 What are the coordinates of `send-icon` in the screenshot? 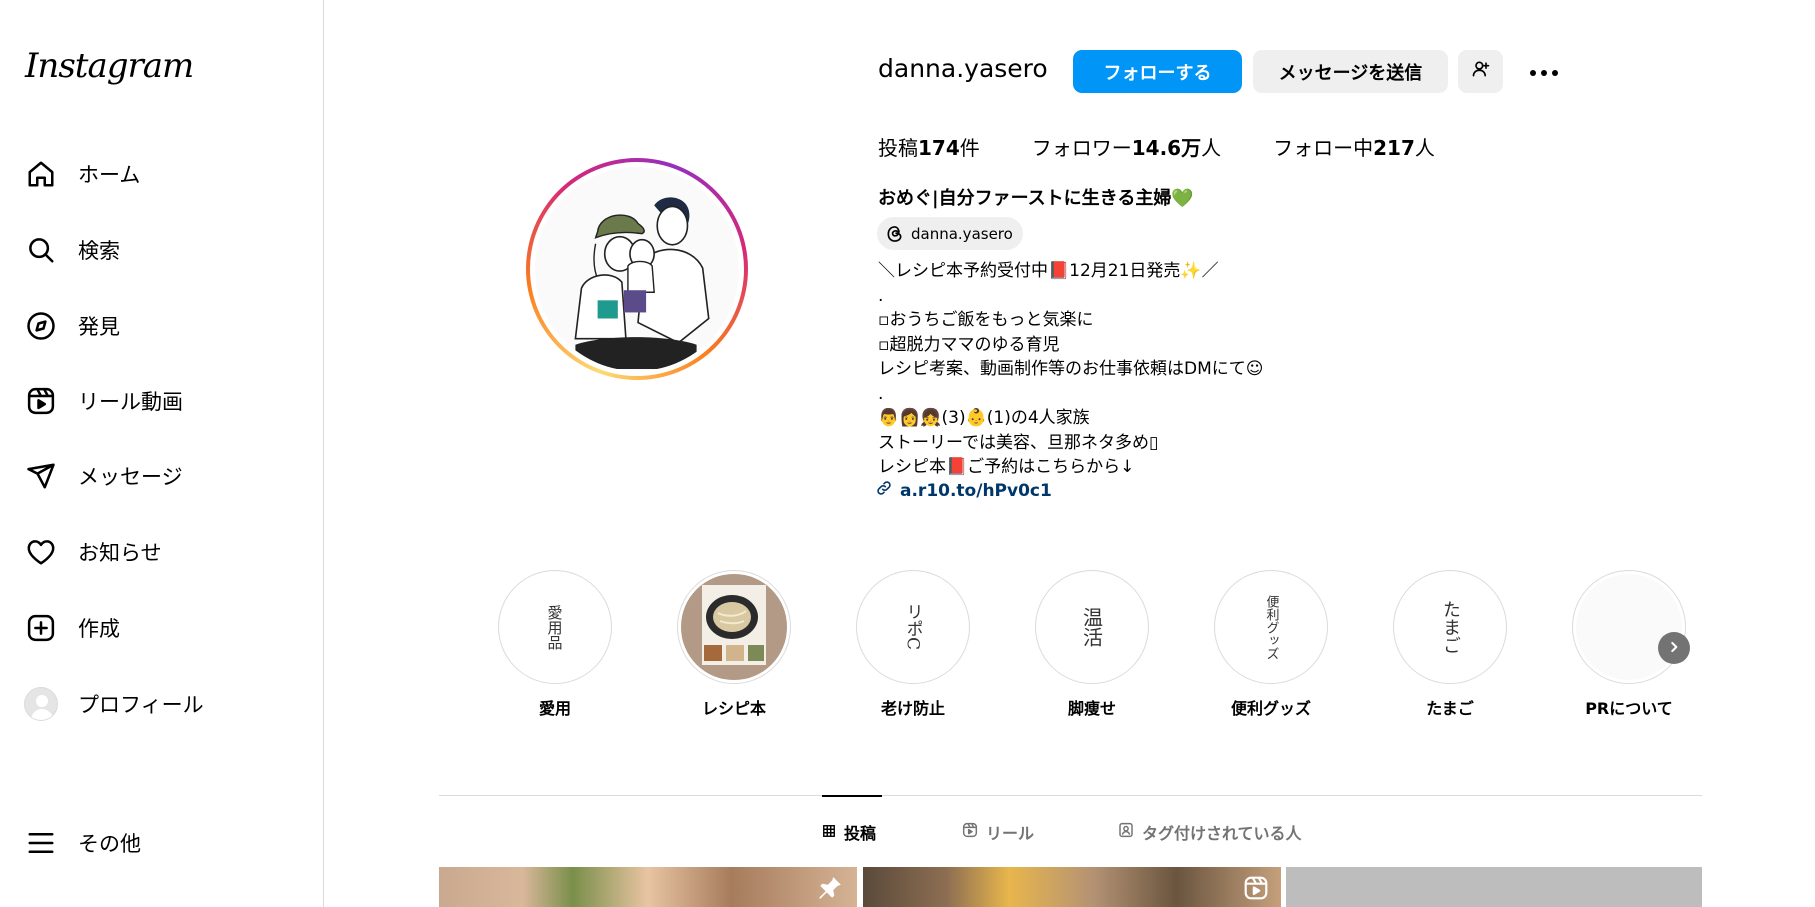 It's located at (41, 476).